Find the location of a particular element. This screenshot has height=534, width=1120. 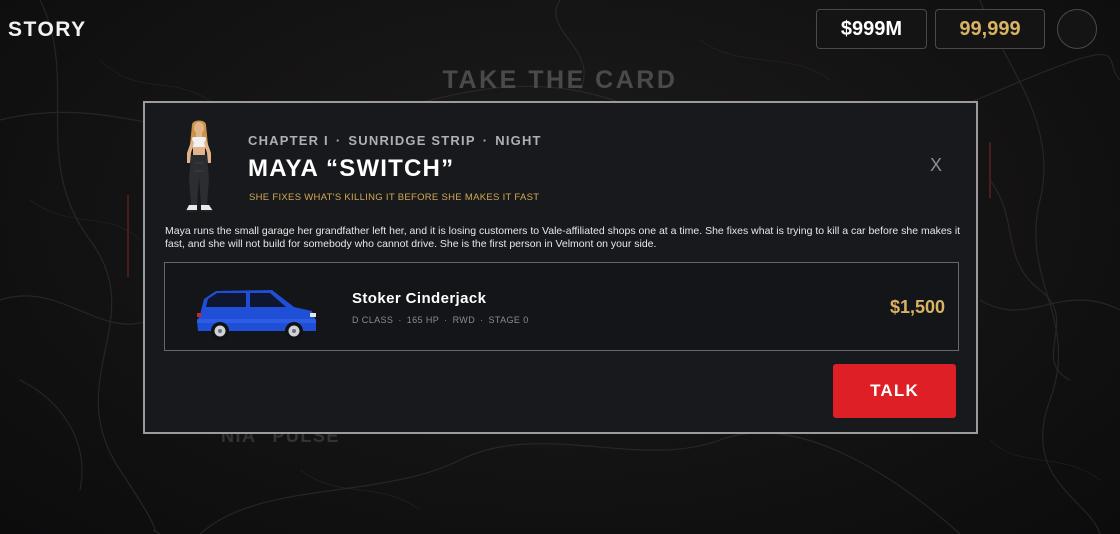

car-horsepower: 165 HP is located at coordinates (423, 320).